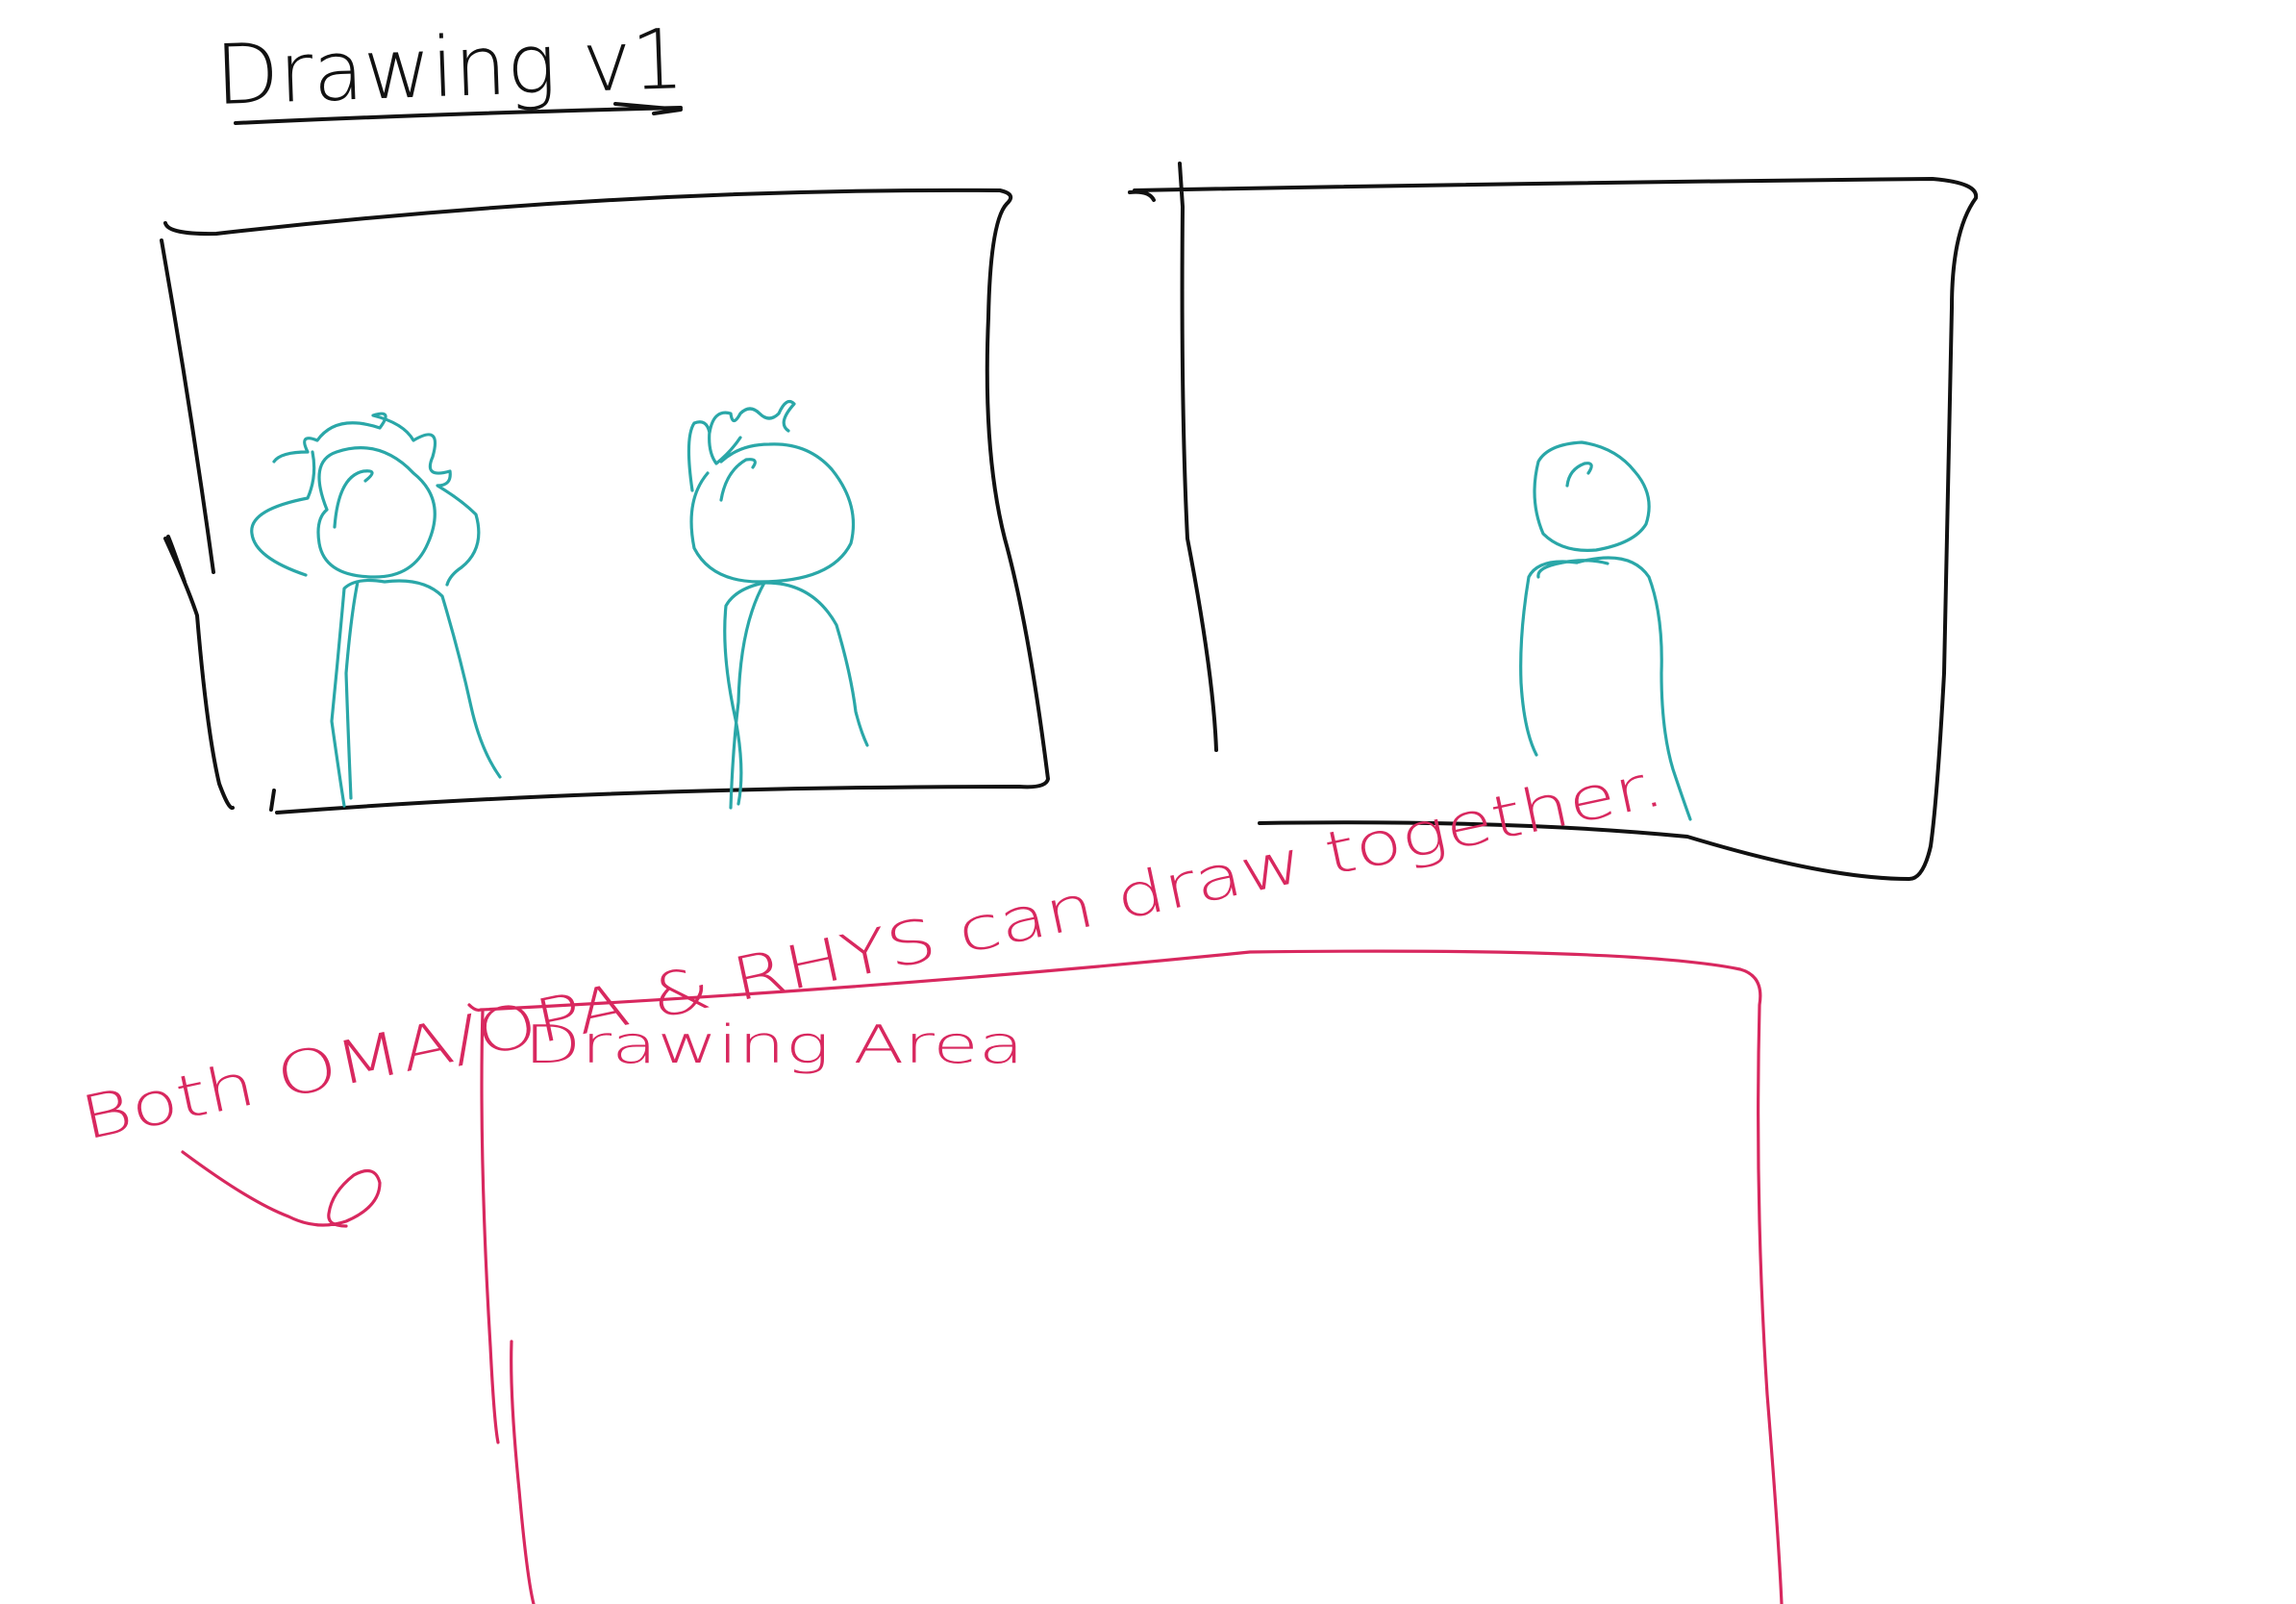  Describe the element at coordinates (376, 610) in the screenshot. I see `figure-left` at that location.